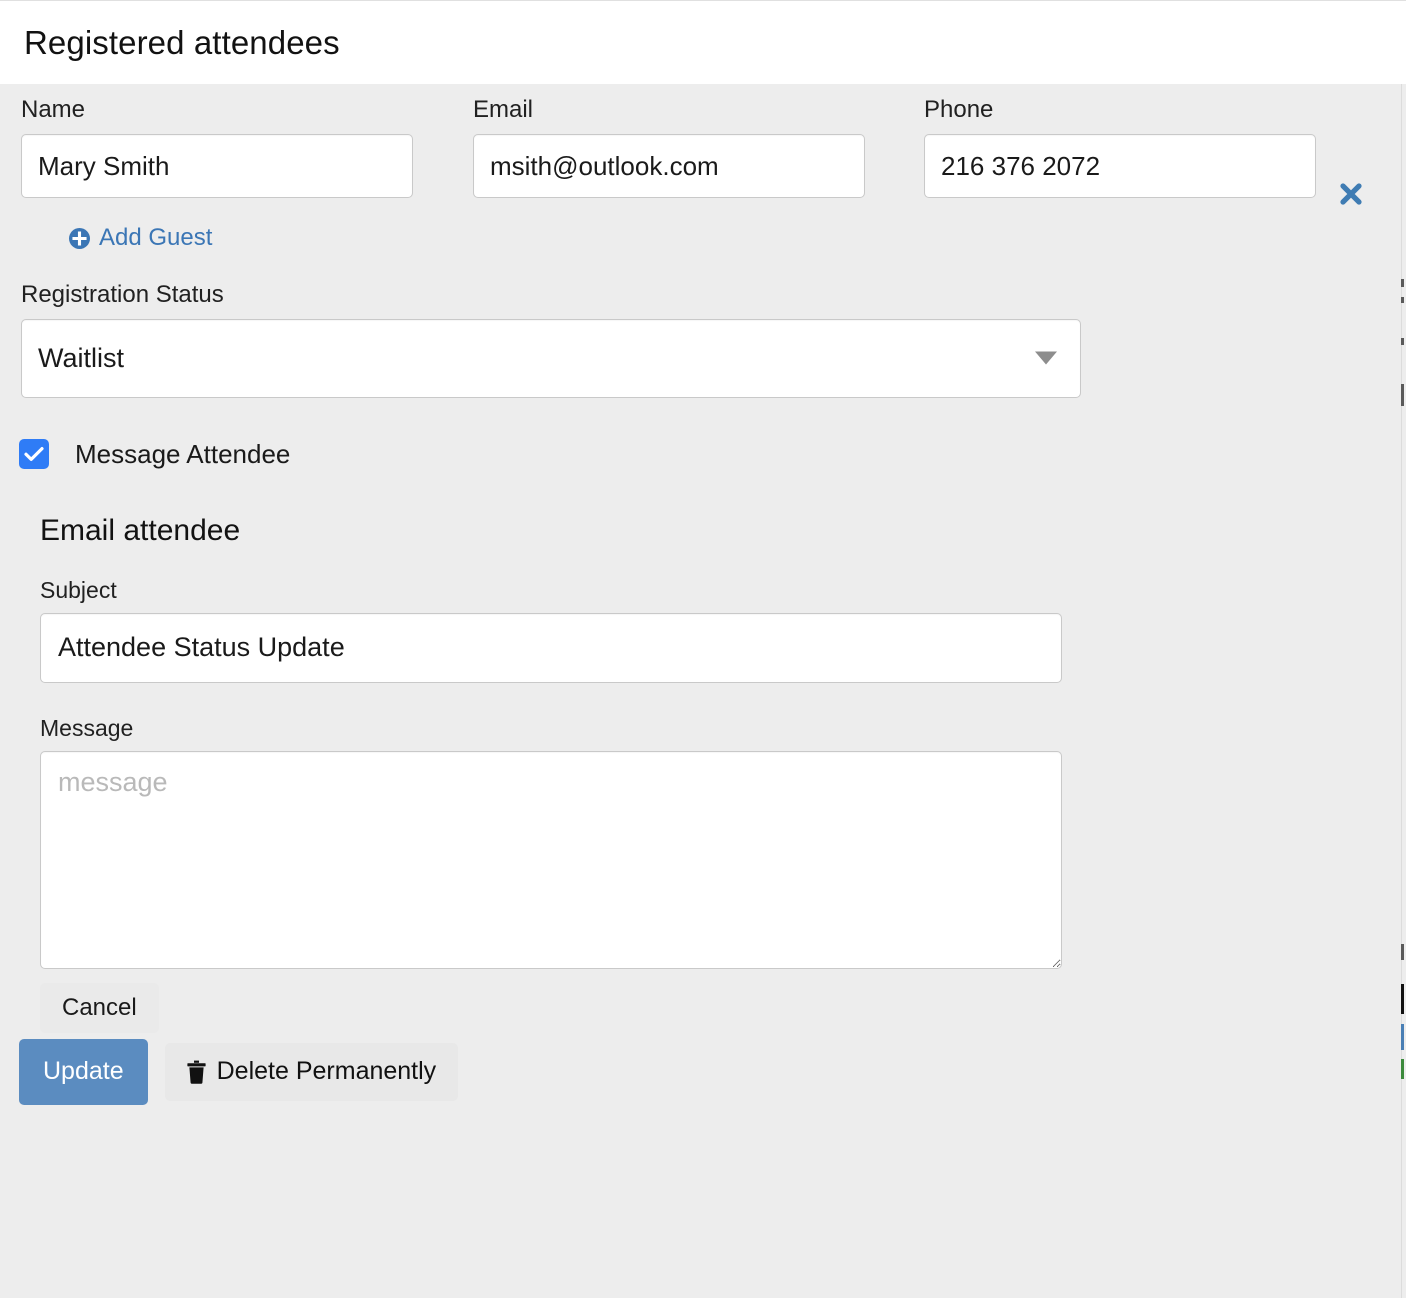 The image size is (1406, 1298). I want to click on page-title: Registered attendees, so click(182, 42).